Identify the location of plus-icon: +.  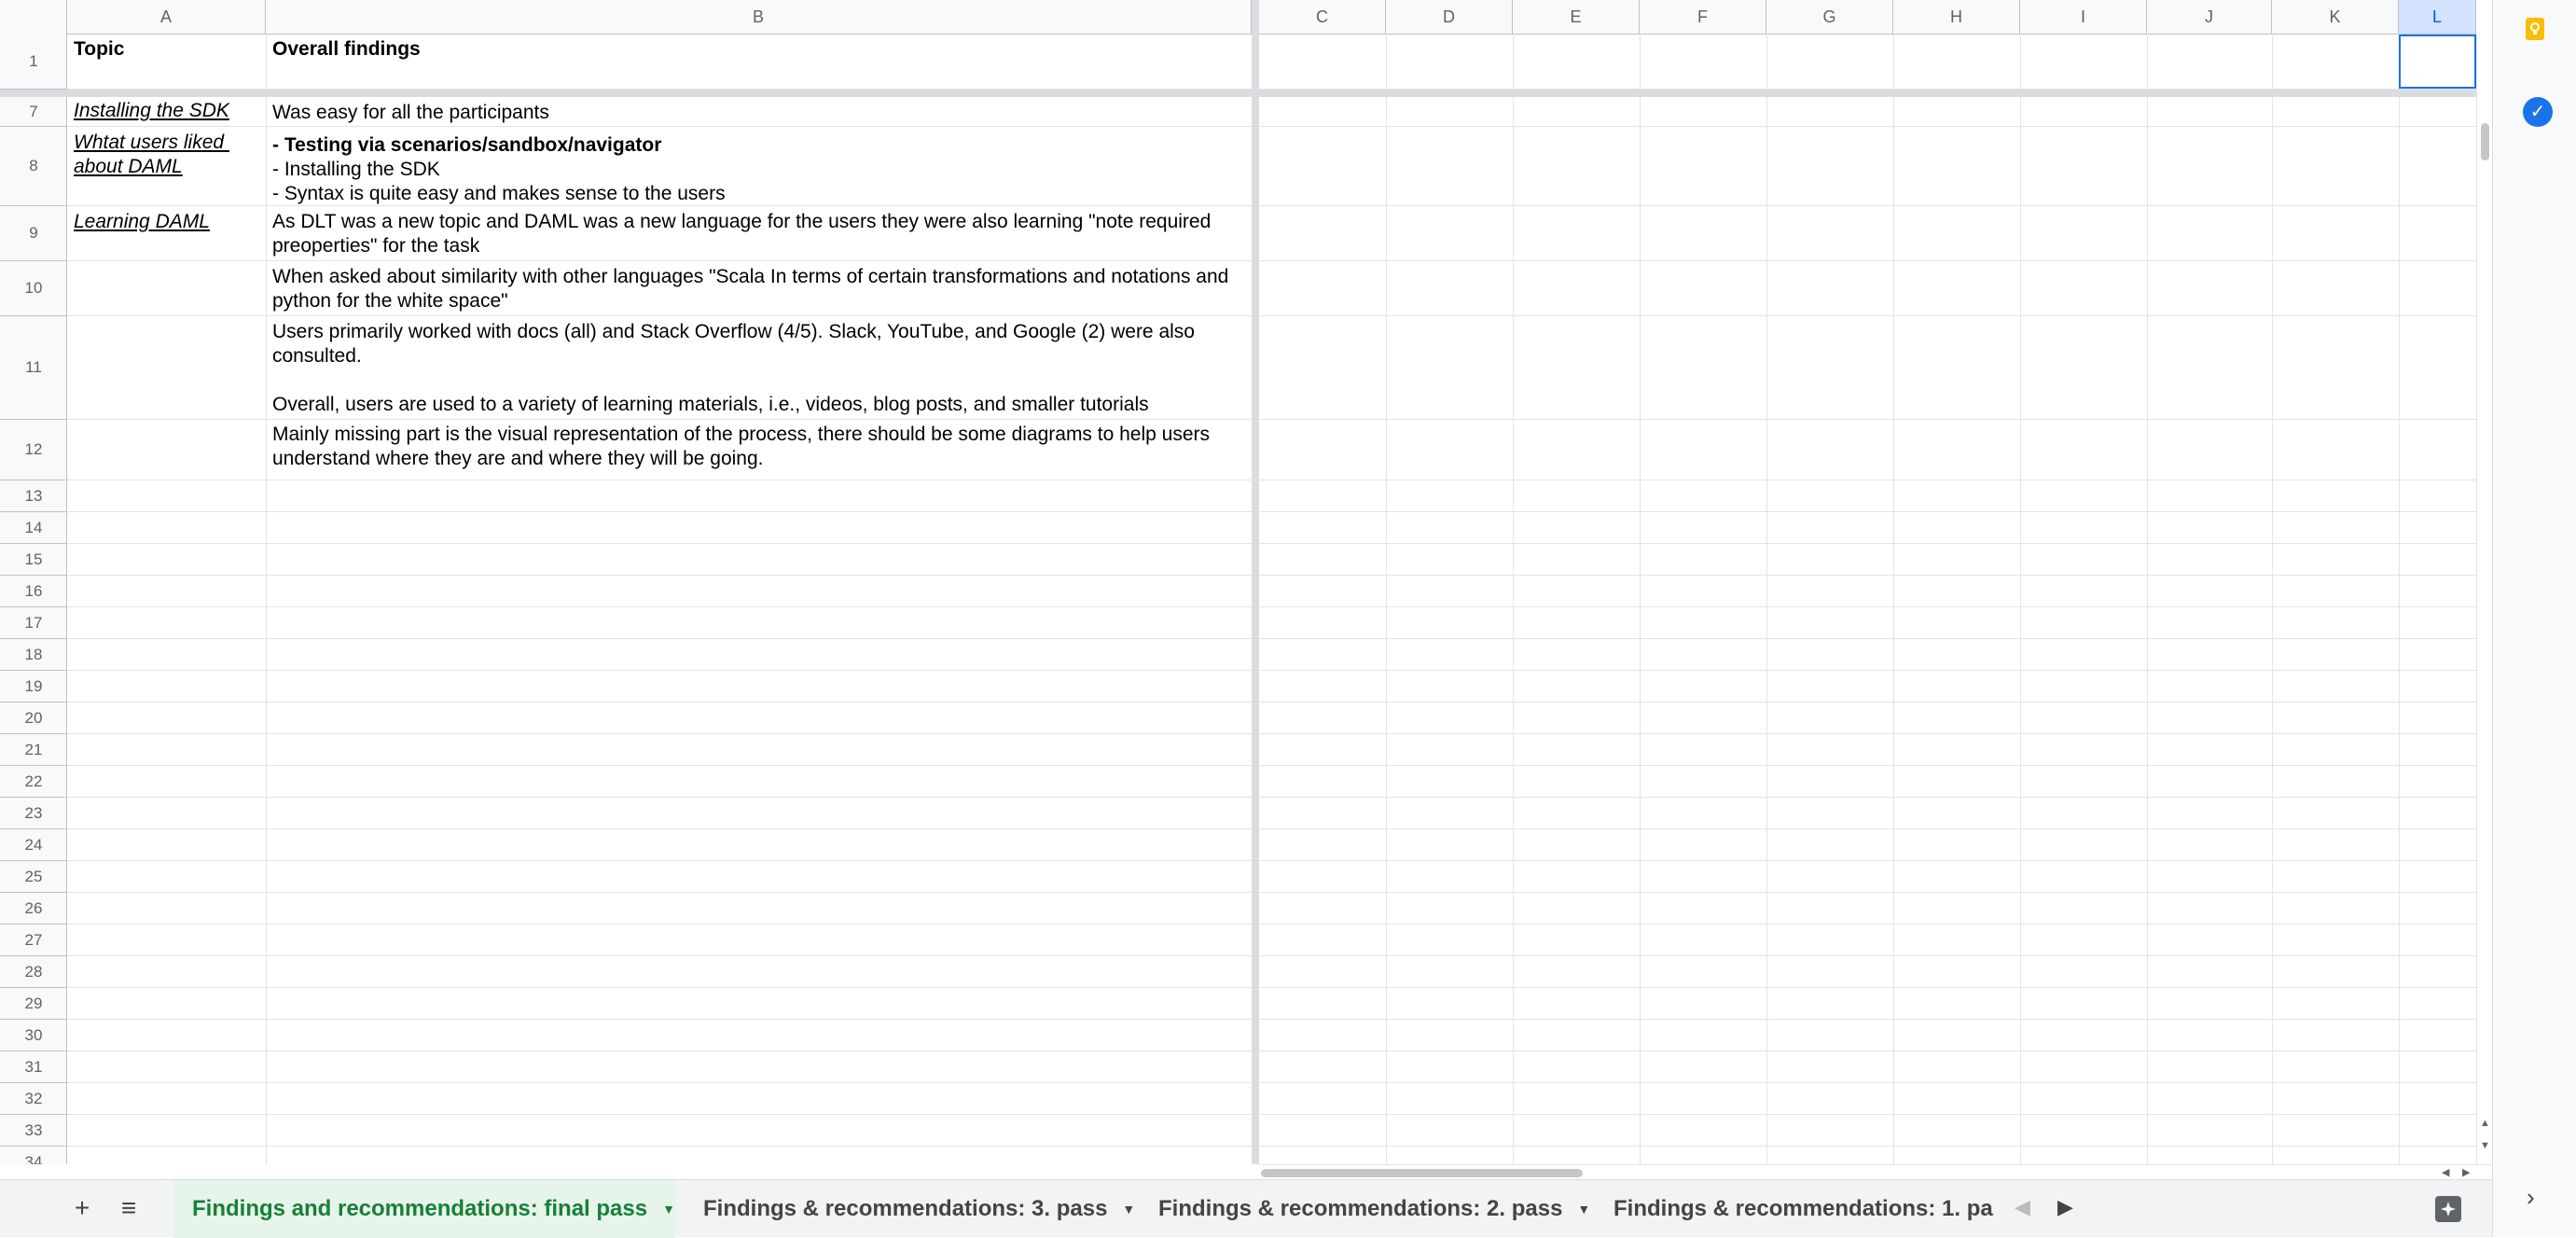
(82, 1208).